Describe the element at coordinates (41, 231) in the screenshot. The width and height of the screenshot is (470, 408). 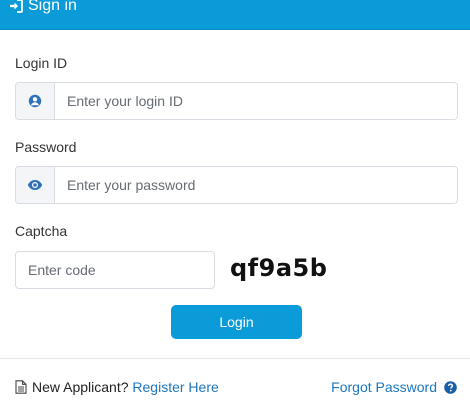
I see `captcha-label: Captcha` at that location.